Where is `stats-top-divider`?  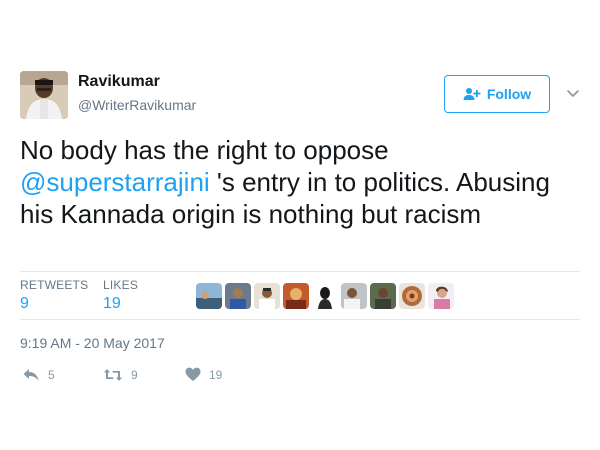
stats-top-divider is located at coordinates (300, 271).